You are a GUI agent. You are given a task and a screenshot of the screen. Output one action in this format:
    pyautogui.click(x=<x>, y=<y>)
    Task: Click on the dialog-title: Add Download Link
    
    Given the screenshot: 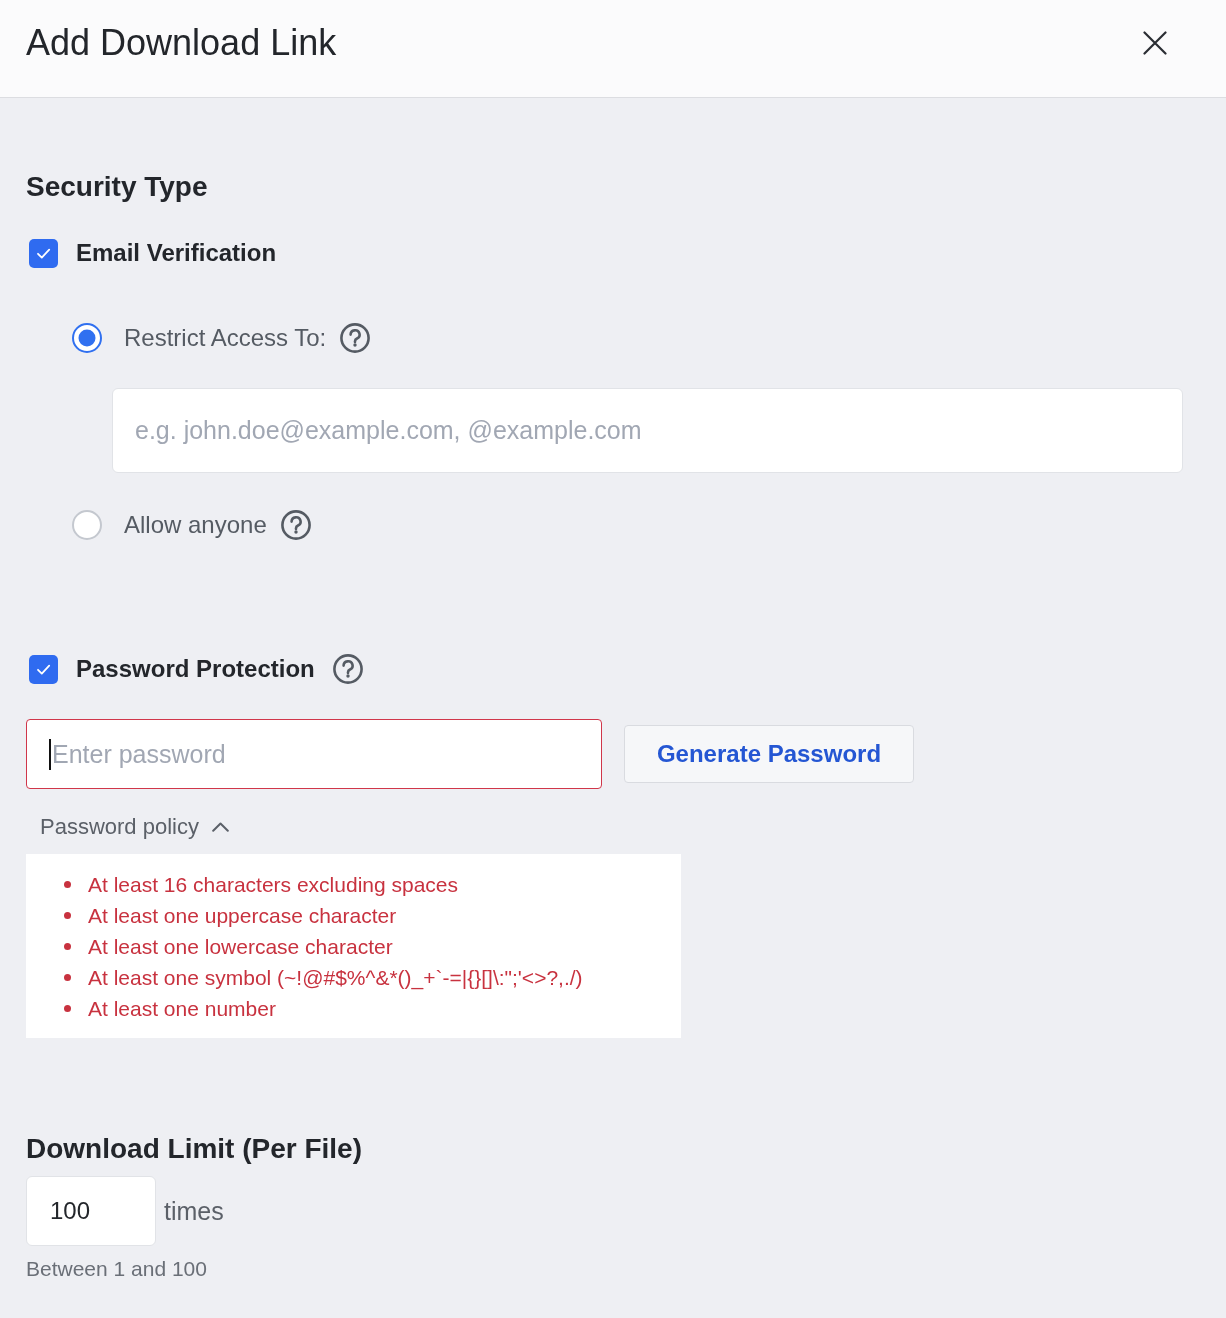 What is the action you would take?
    pyautogui.click(x=181, y=42)
    